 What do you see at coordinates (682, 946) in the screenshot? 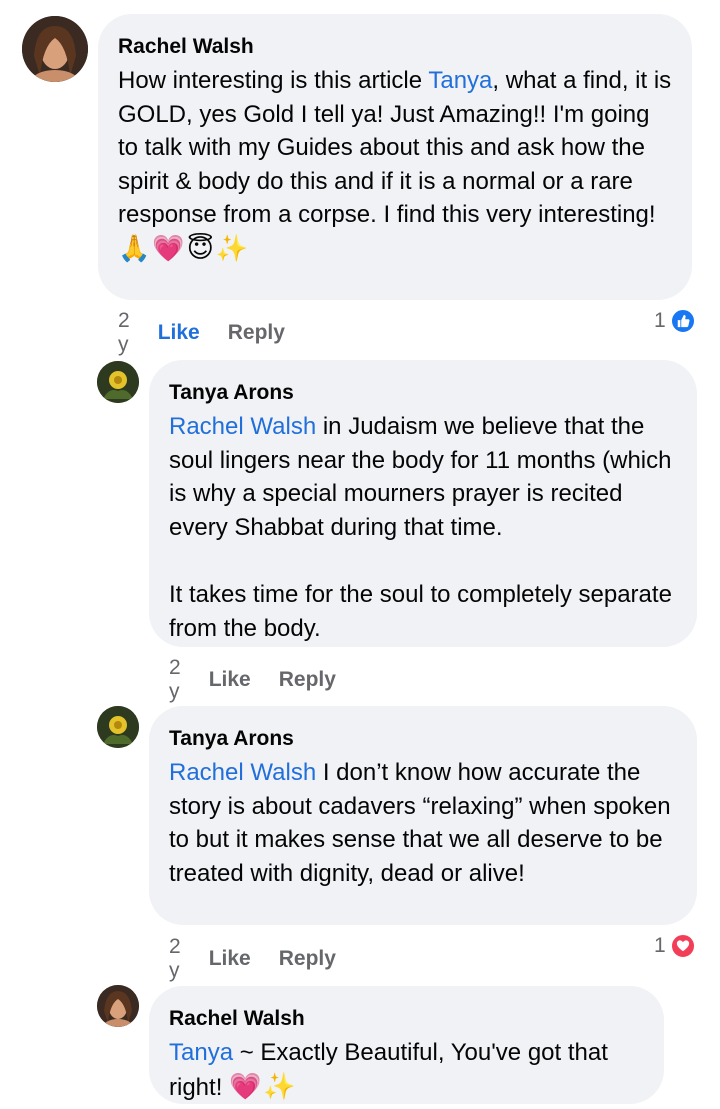
I see `love-icon` at bounding box center [682, 946].